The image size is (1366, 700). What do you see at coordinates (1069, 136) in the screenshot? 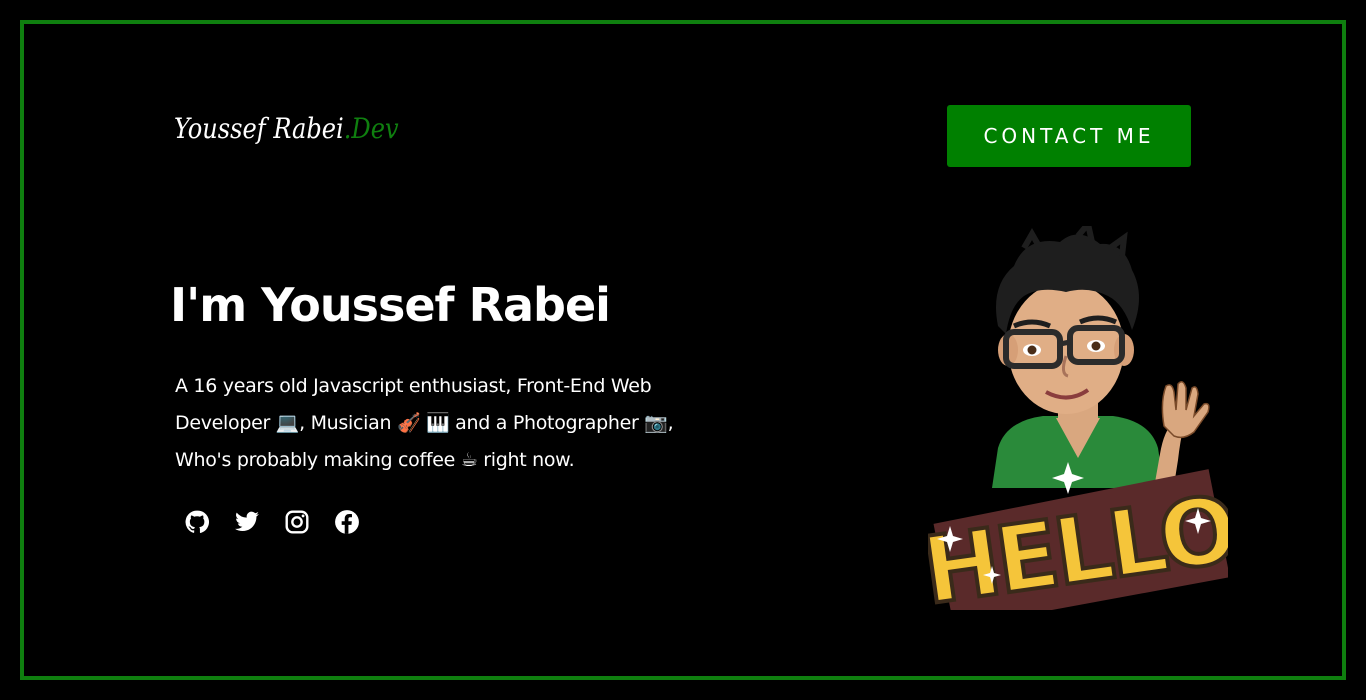
I see `contact-me-button: CONTACT ME` at bounding box center [1069, 136].